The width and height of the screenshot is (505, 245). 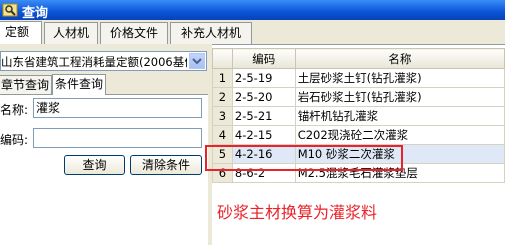 What do you see at coordinates (399, 58) in the screenshot?
I see `column-header-name: 名称` at bounding box center [399, 58].